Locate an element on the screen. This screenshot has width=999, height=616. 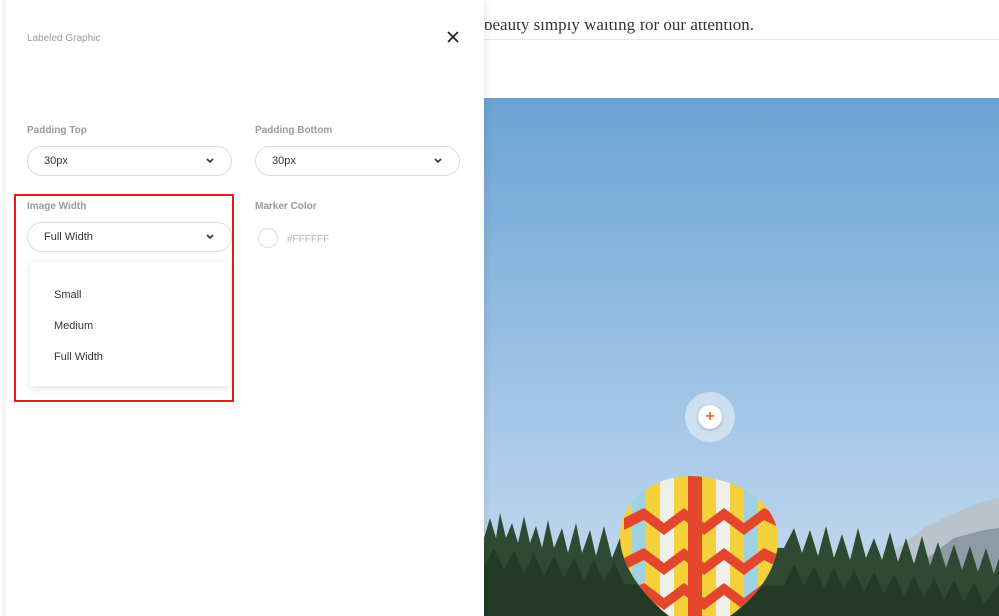
padding-top-label: Padding Top is located at coordinates (57, 130).